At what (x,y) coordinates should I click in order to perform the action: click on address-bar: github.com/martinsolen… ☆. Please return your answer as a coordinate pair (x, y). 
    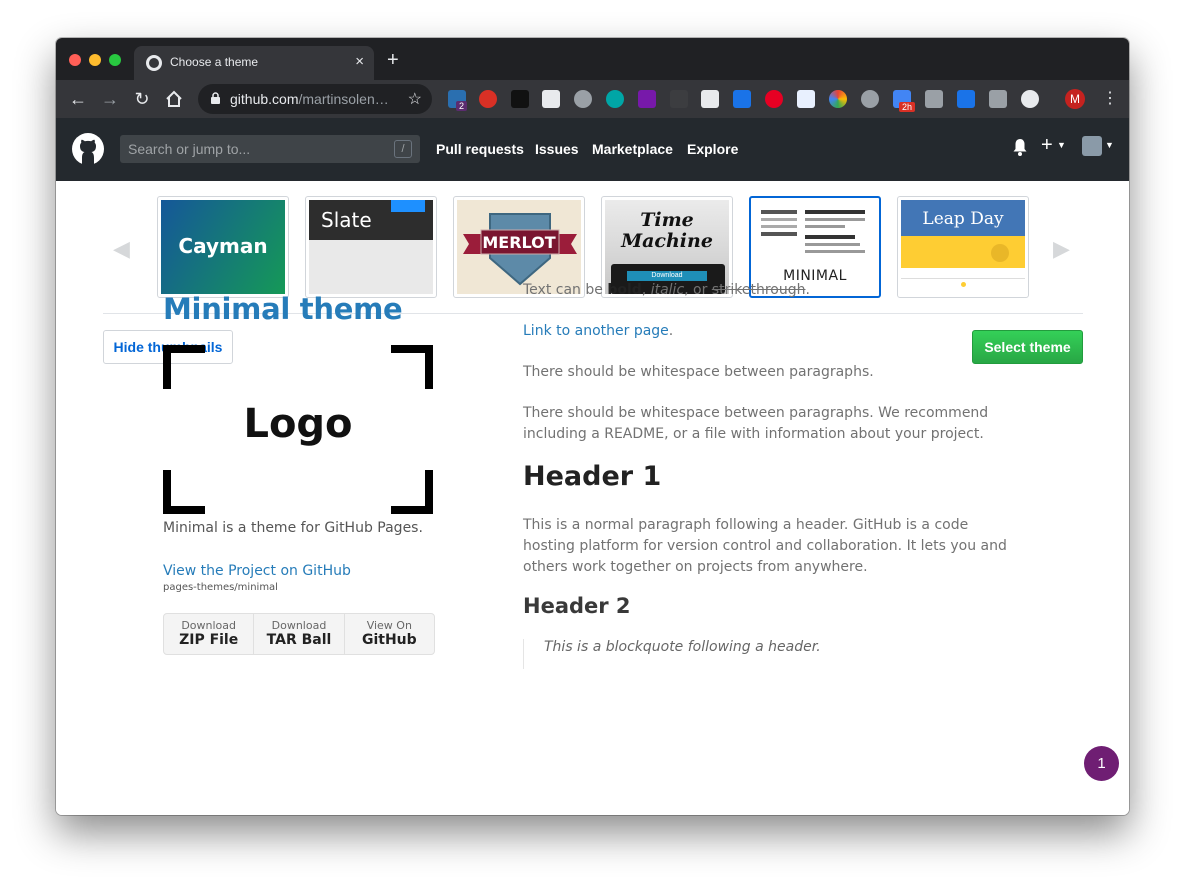
    Looking at the image, I should click on (315, 99).